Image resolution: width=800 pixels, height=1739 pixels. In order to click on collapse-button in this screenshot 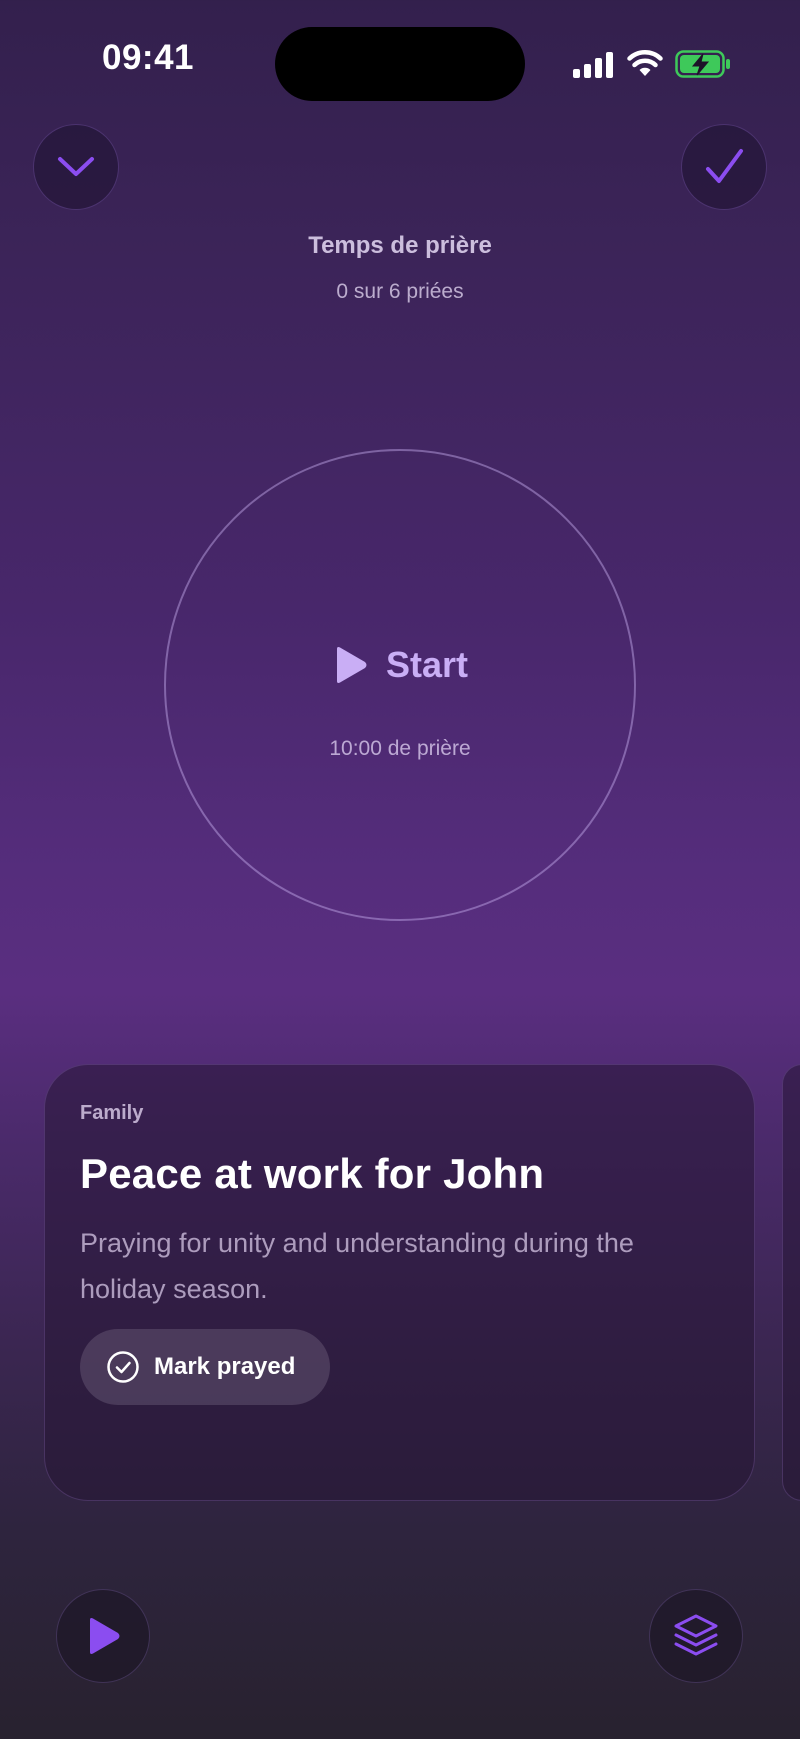, I will do `click(76, 167)`.